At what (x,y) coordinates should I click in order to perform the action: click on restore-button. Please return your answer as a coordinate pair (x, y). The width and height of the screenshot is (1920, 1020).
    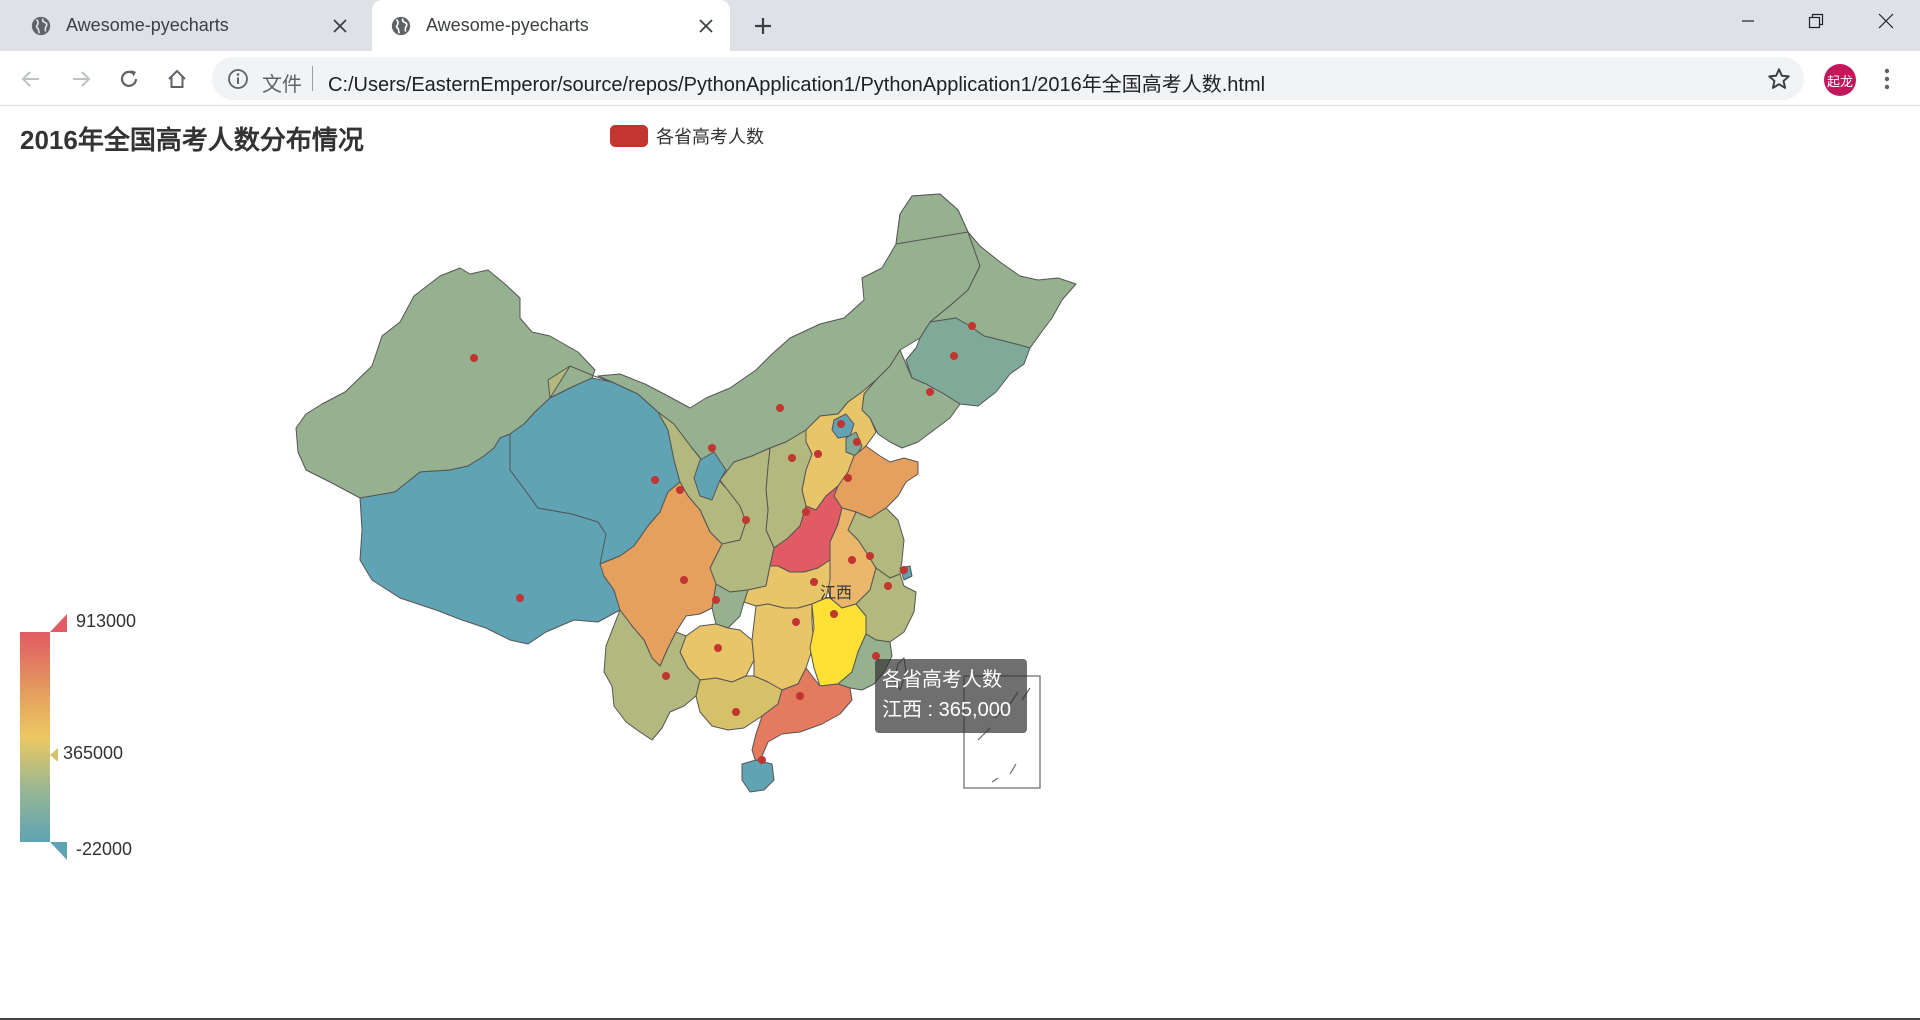
    Looking at the image, I should click on (1816, 21).